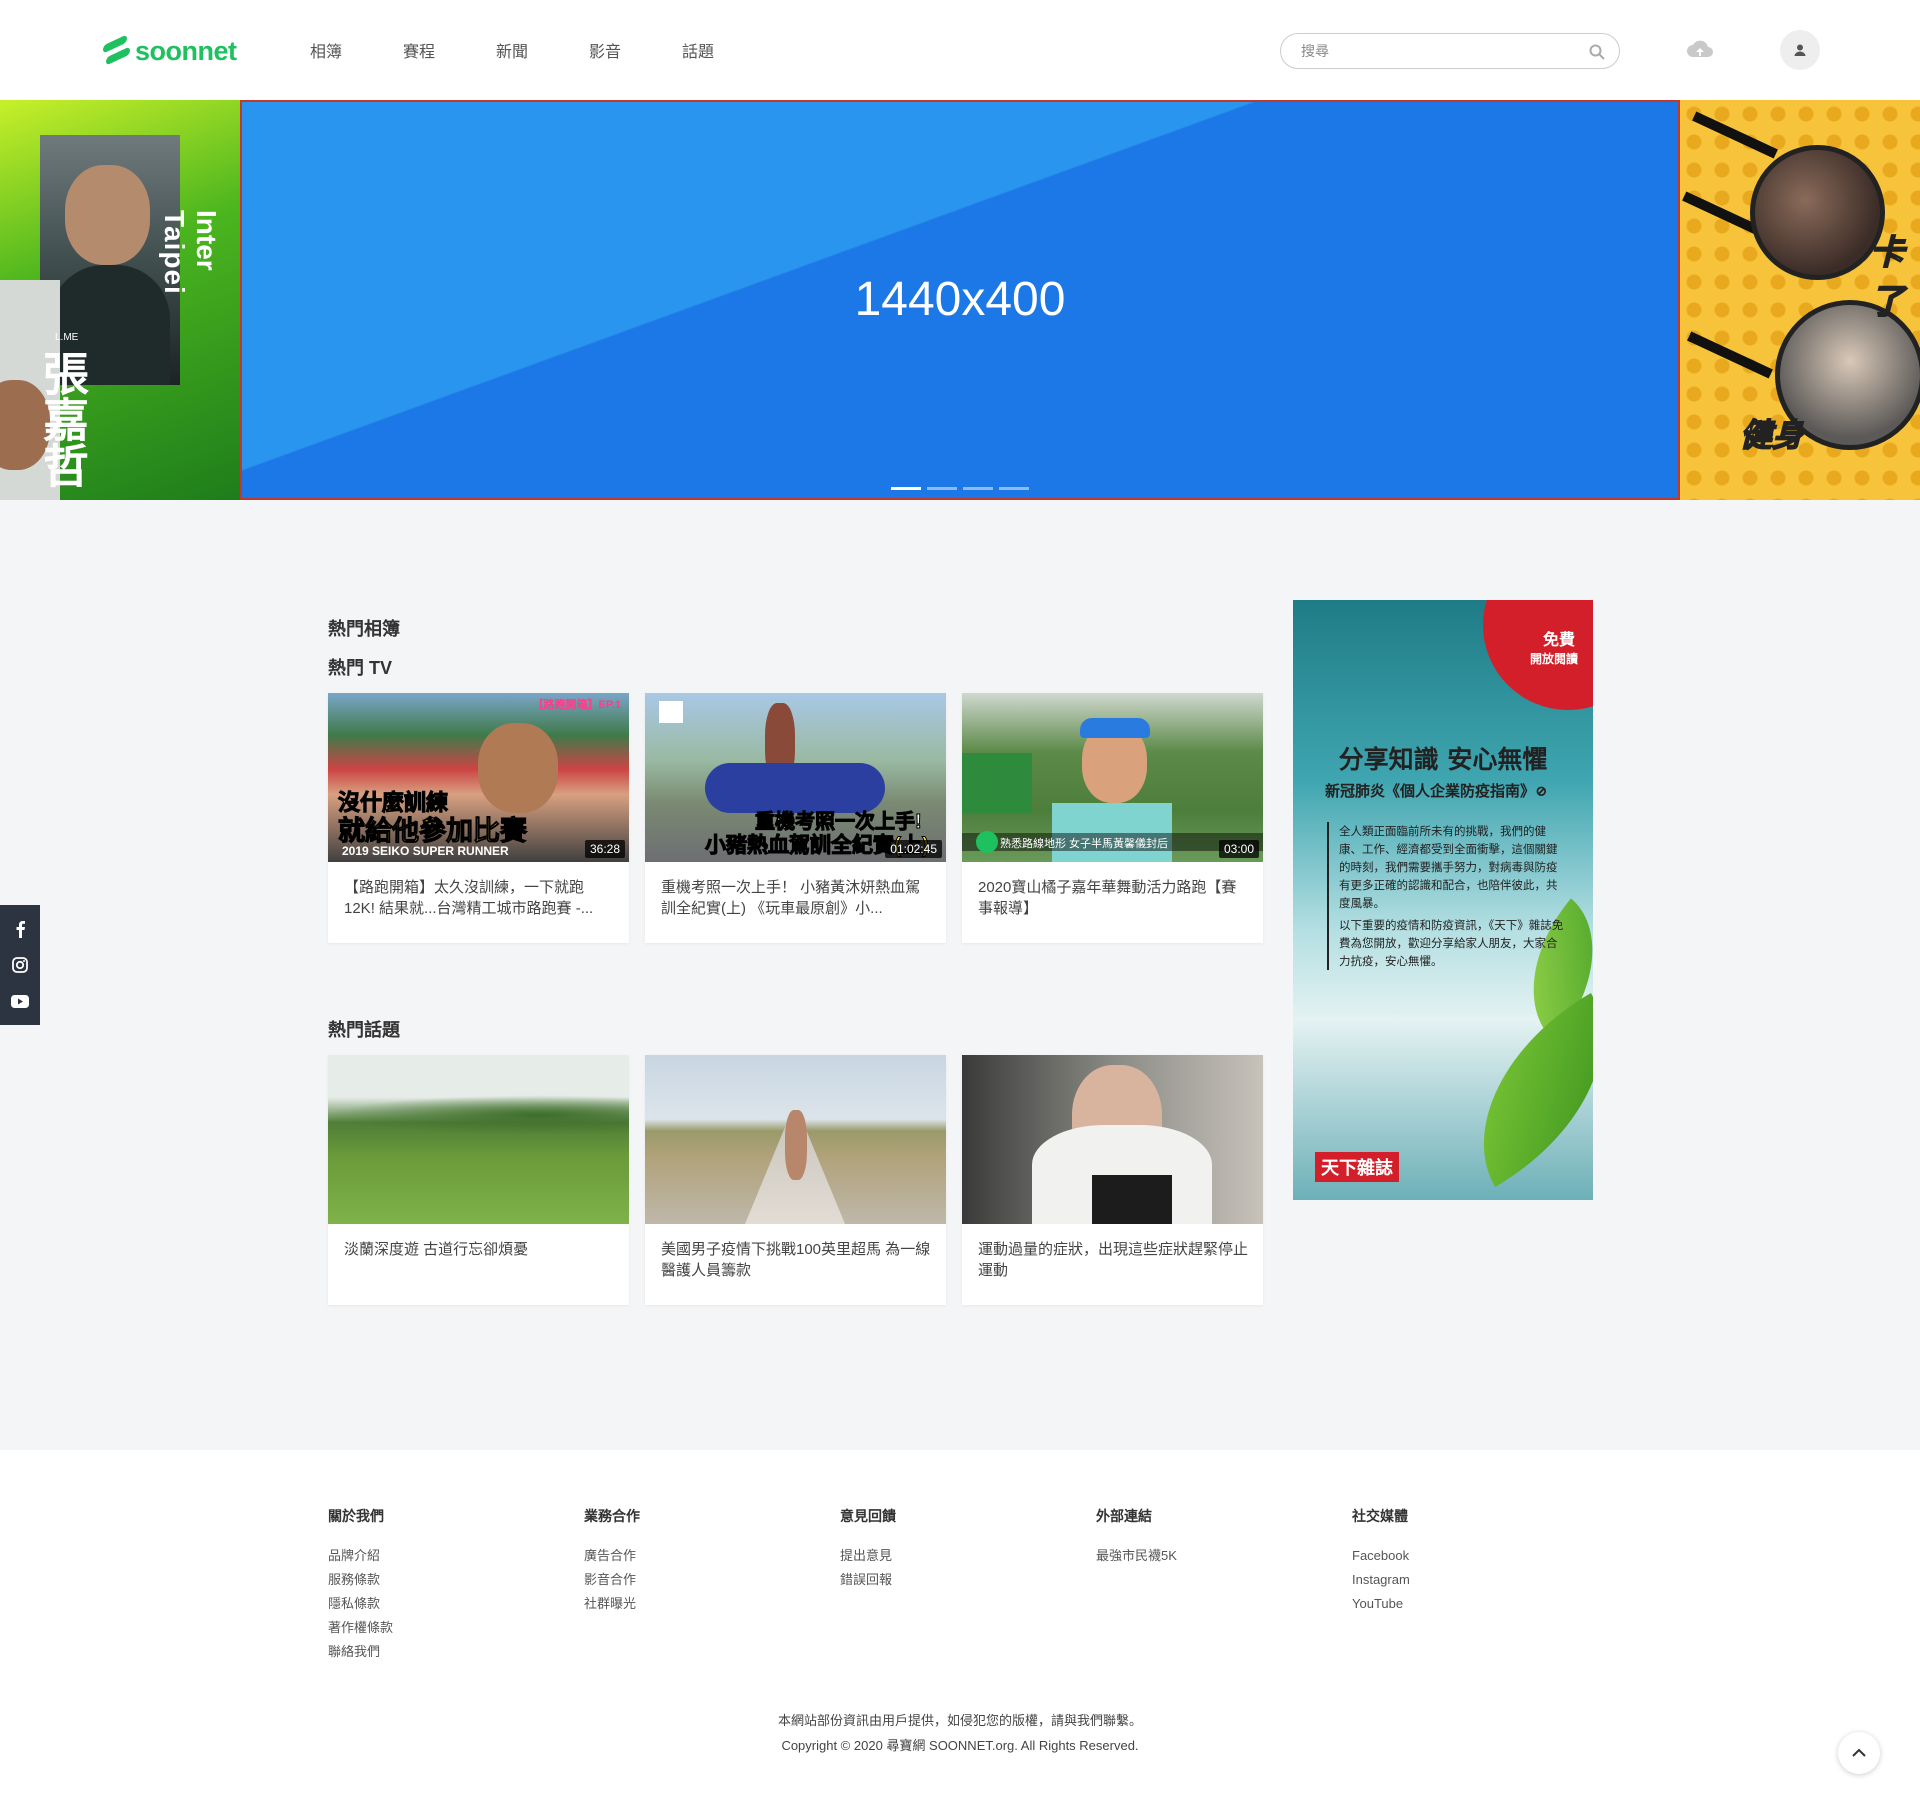 The width and height of the screenshot is (1920, 1811). Describe the element at coordinates (360, 1556) in the screenshot. I see `footer-link: 品牌介紹` at that location.